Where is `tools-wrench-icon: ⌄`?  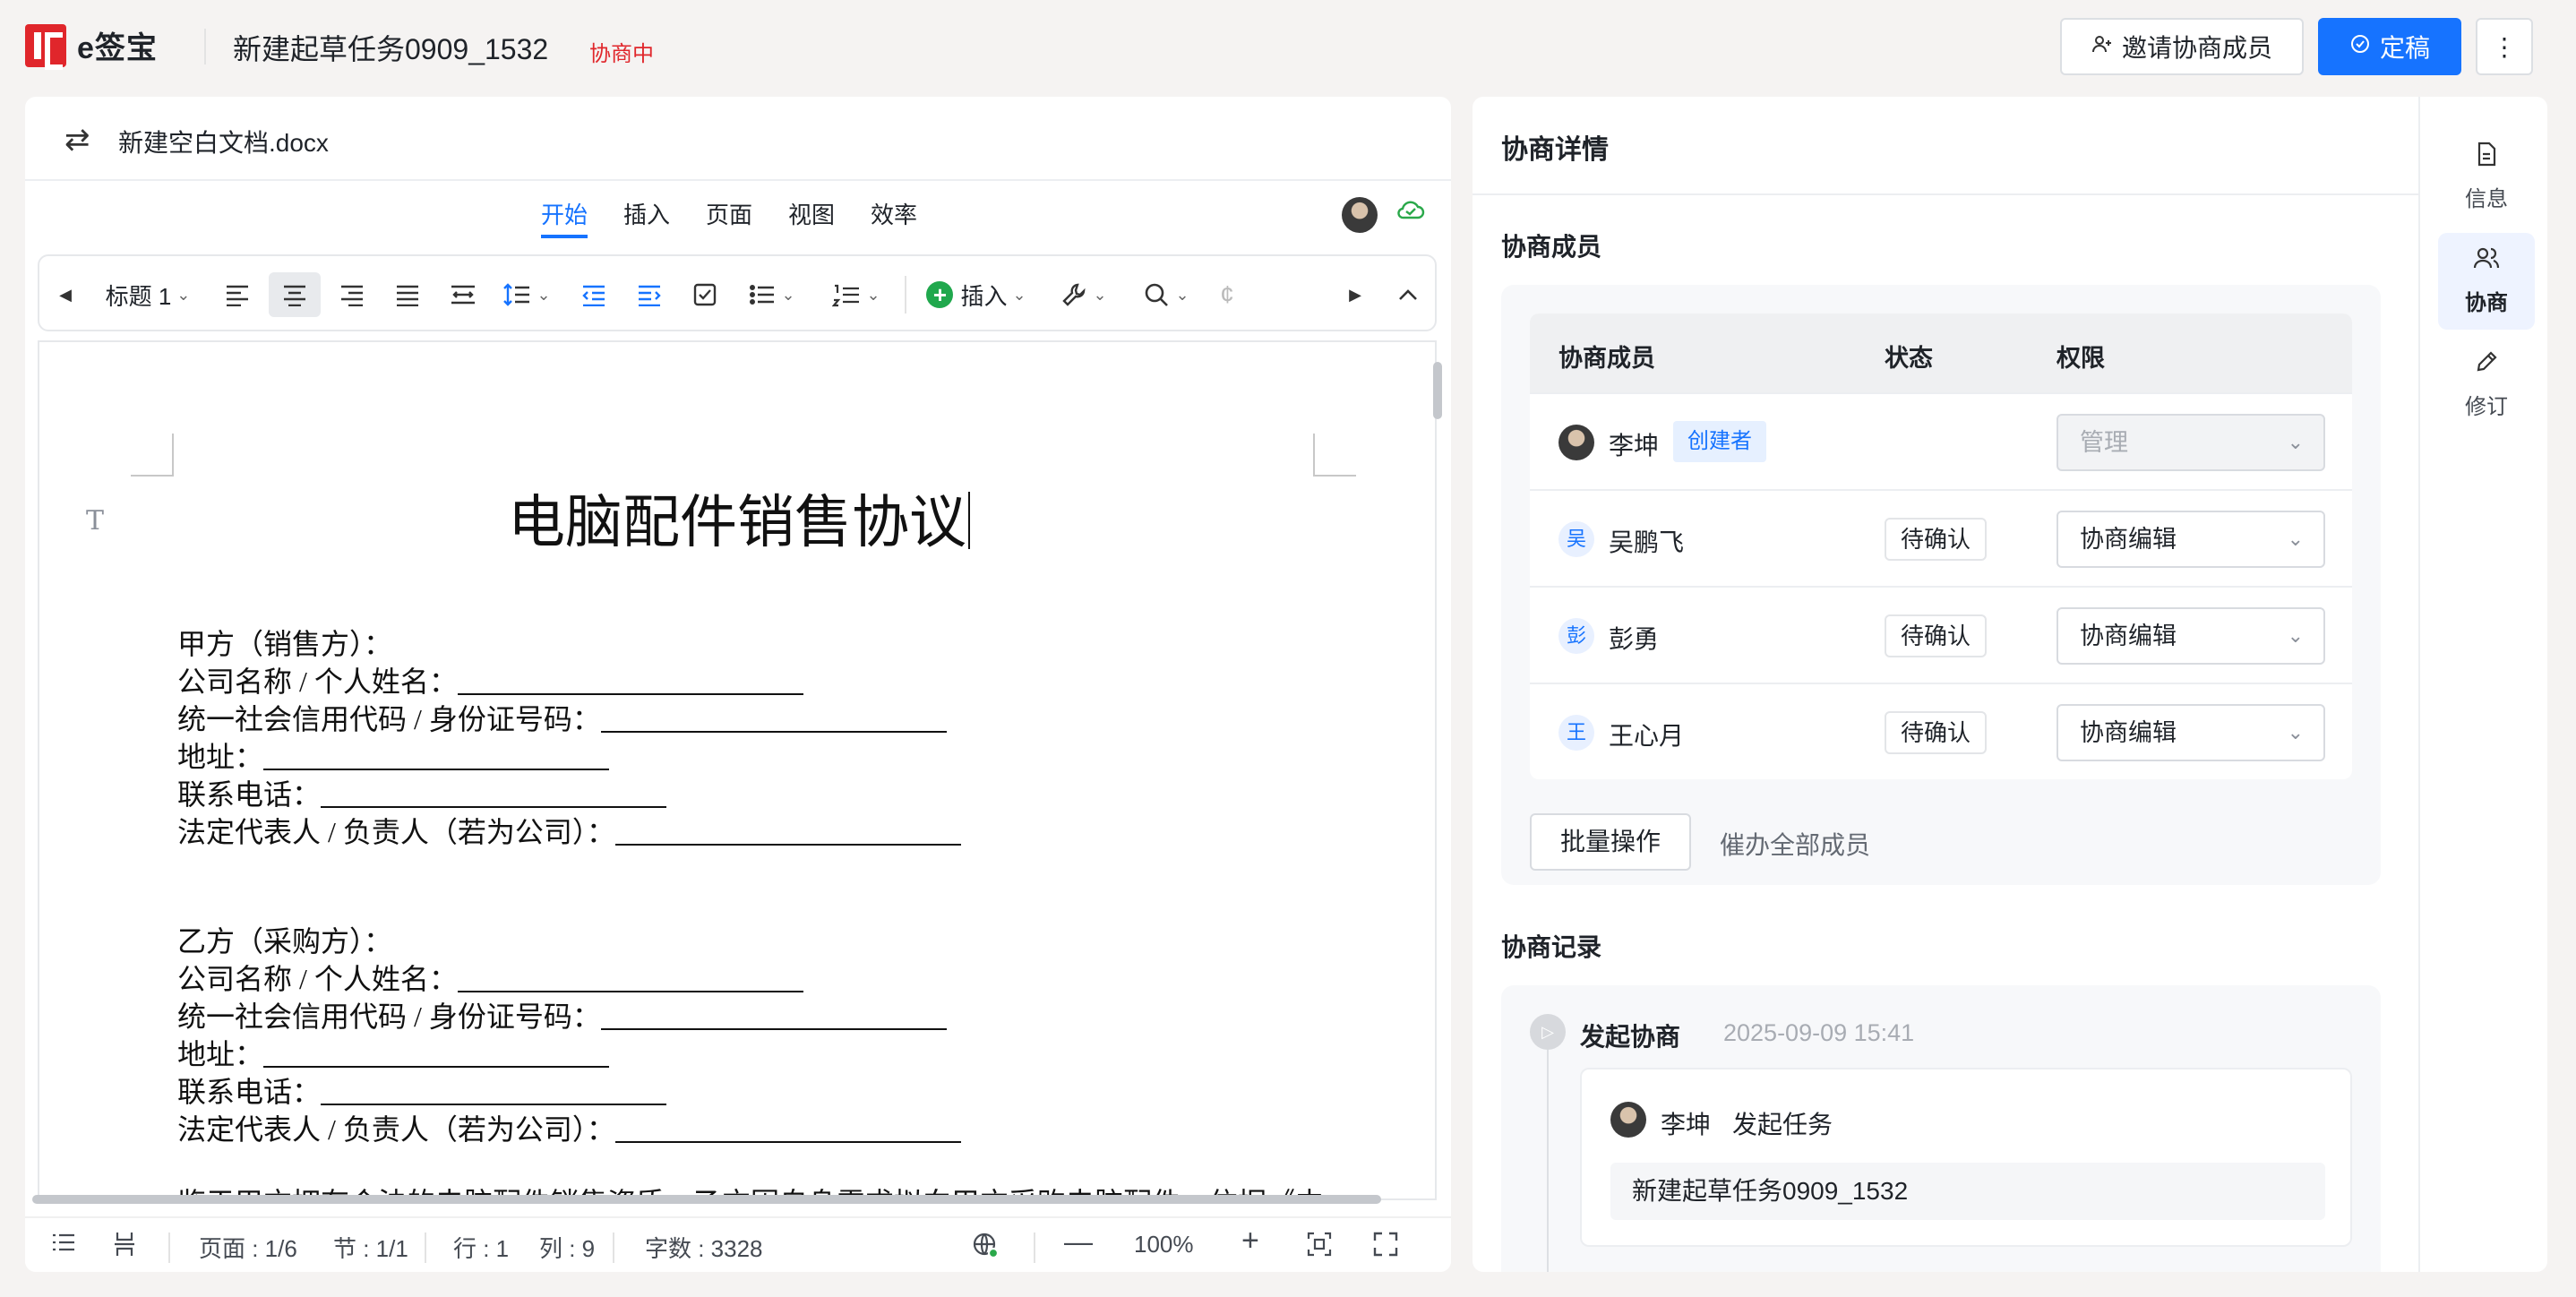
tools-wrench-icon: ⌄ is located at coordinates (1084, 294).